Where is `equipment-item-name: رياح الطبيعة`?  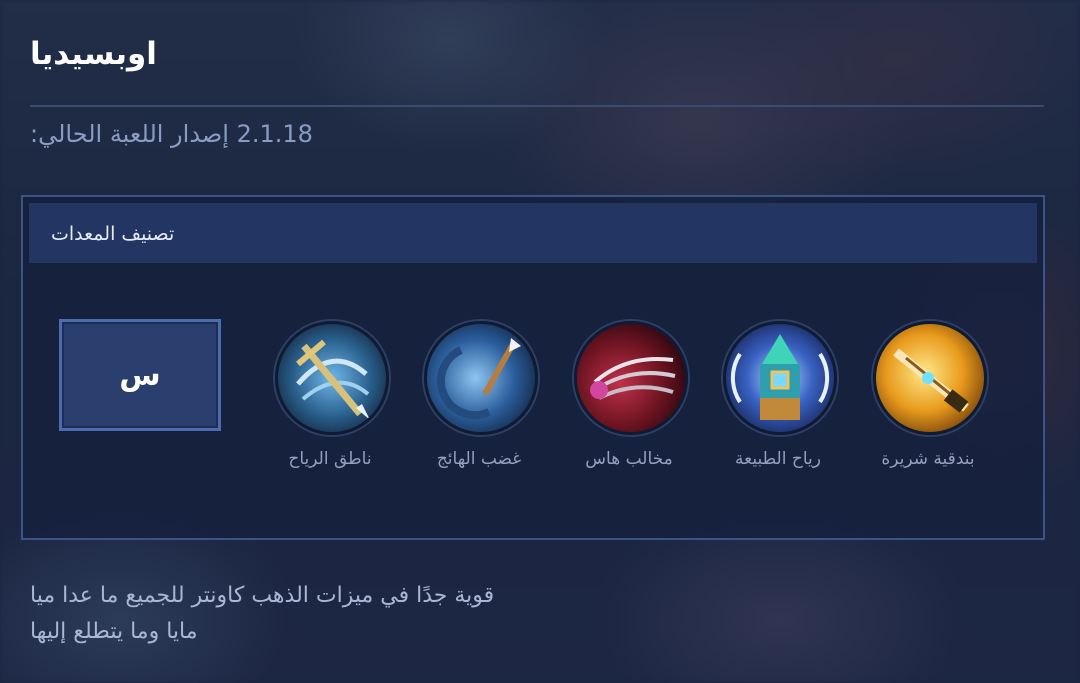
equipment-item-name: رياح الطبيعة is located at coordinates (778, 459).